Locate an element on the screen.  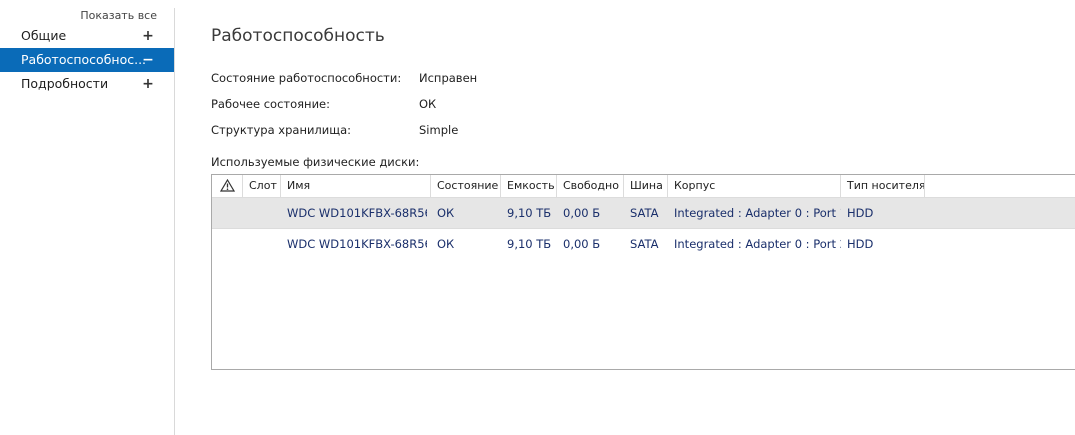
enclosure-cell: Integrated : Adapter 0 : Port 1 is located at coordinates (757, 213).